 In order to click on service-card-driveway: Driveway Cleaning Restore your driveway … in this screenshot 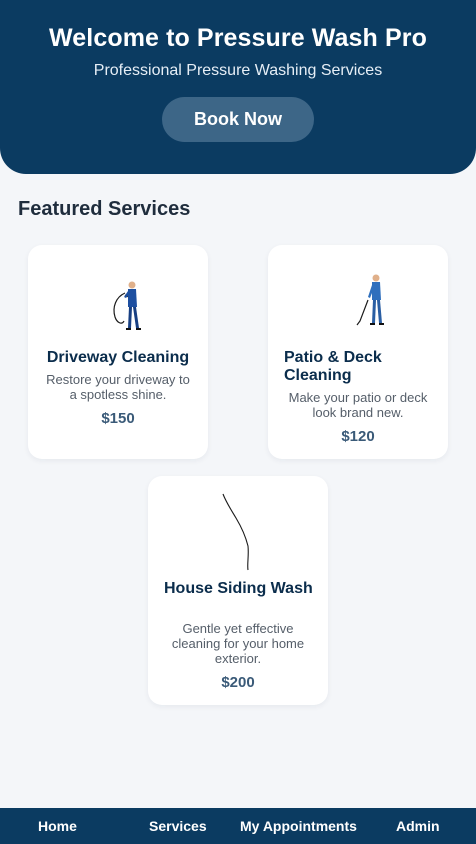, I will do `click(118, 352)`.